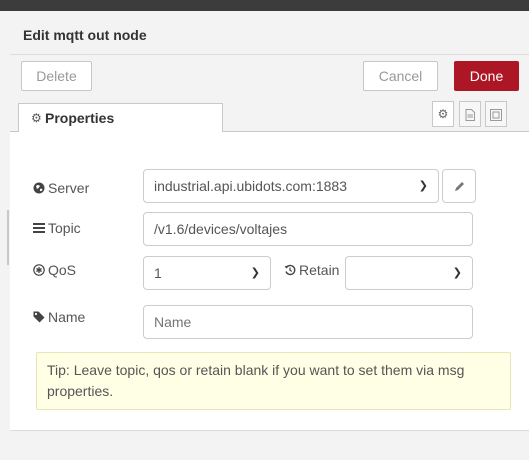 The width and height of the screenshot is (529, 460). I want to click on dialog-header: Edit mqtt out node, so click(269, 33).